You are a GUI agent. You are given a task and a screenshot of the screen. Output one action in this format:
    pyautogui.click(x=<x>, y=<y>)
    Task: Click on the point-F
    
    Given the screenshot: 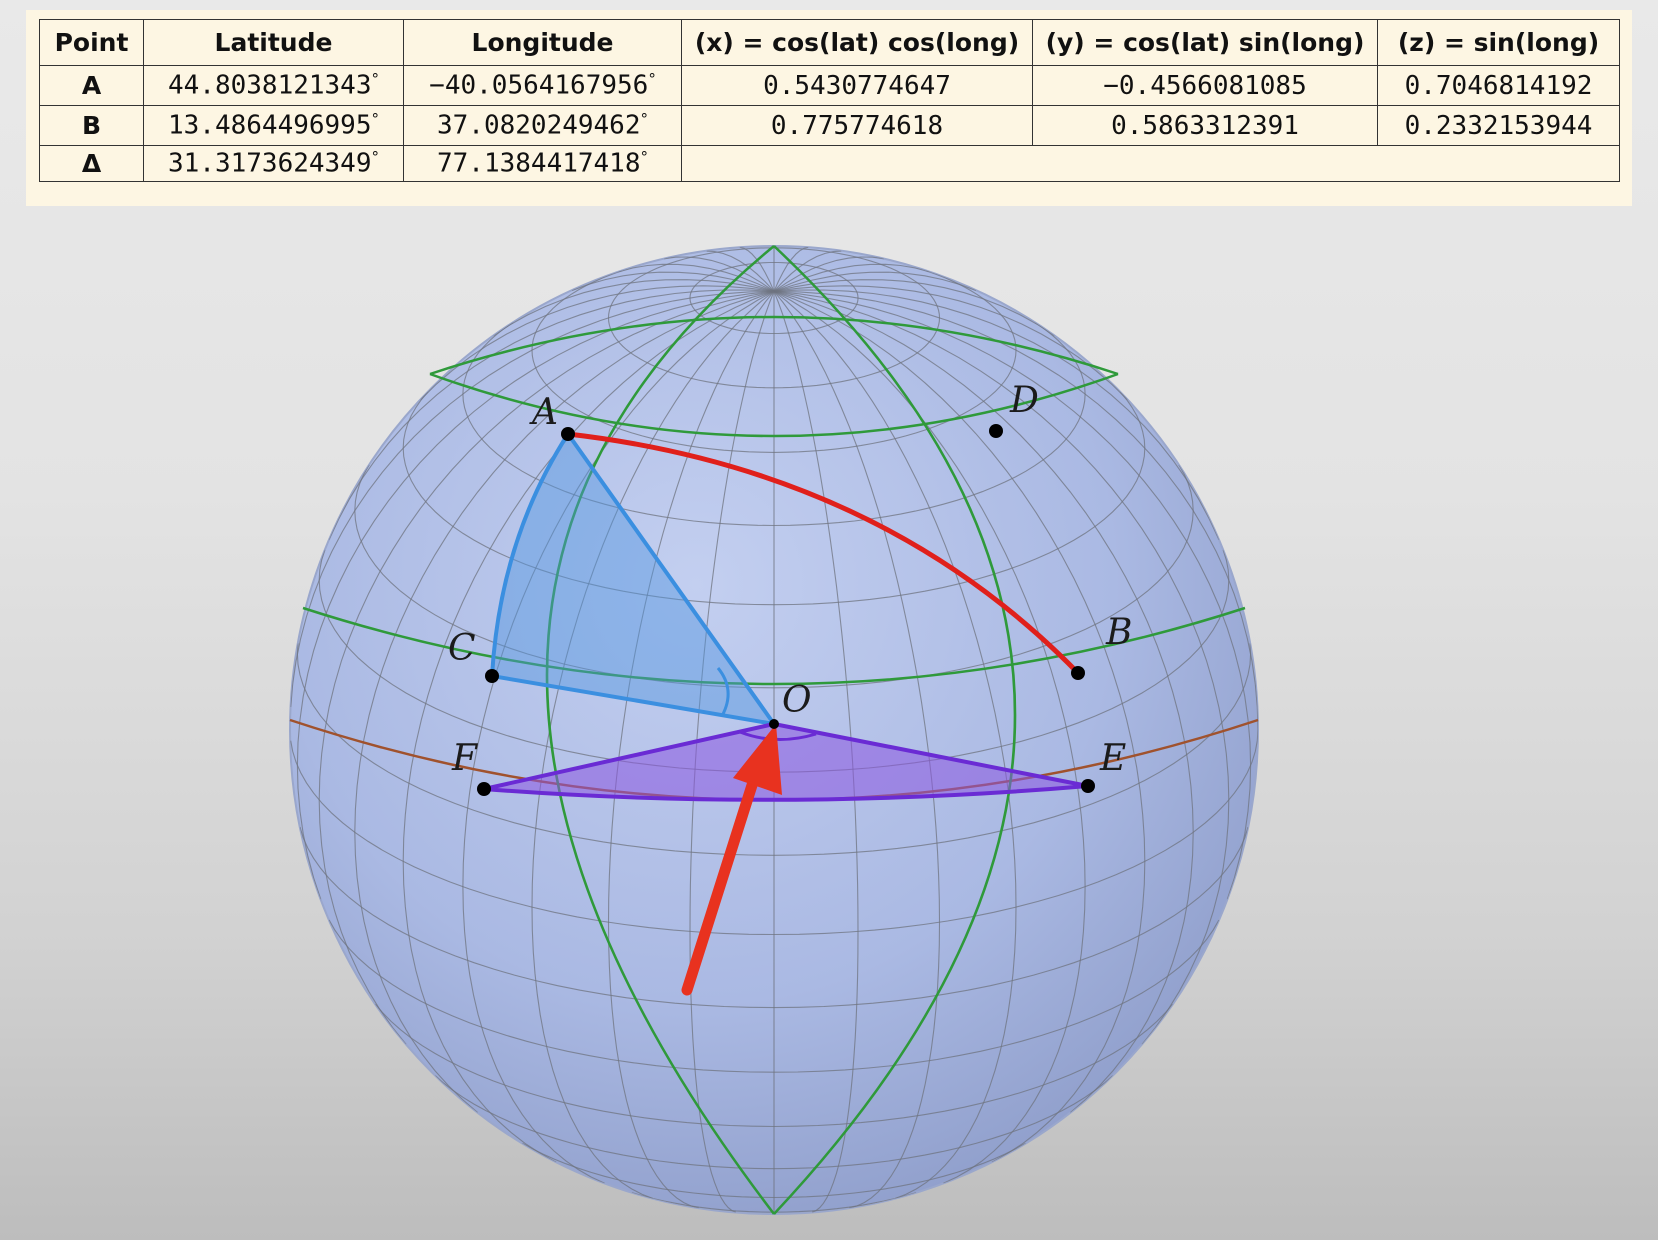 What is the action you would take?
    pyautogui.click(x=484, y=789)
    